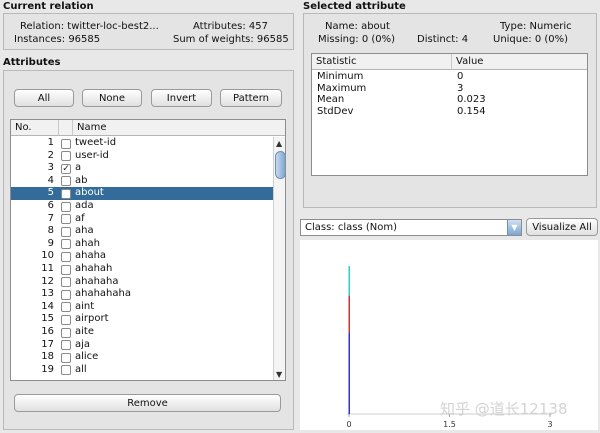  I want to click on sum-weights-value: 96585, so click(272, 39).